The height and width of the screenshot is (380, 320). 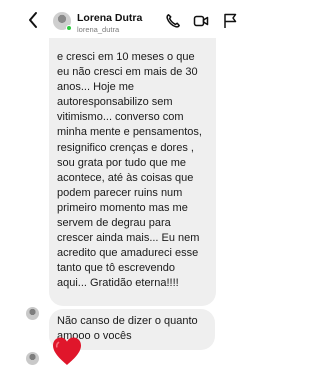 I want to click on online-status-dot, so click(x=69, y=28).